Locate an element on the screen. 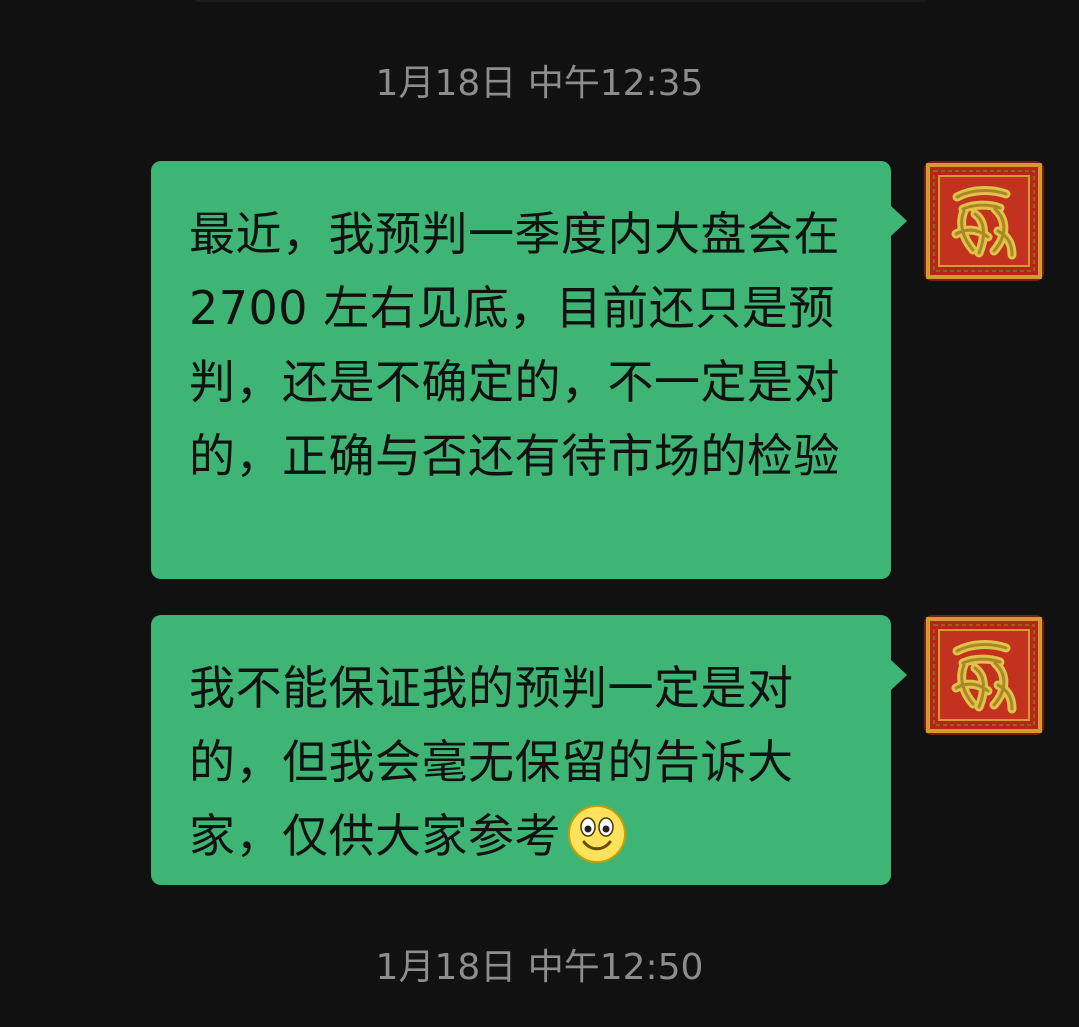 The image size is (1079, 1027). timestamp: 1月18日 中午12:50 is located at coordinates (539, 967).